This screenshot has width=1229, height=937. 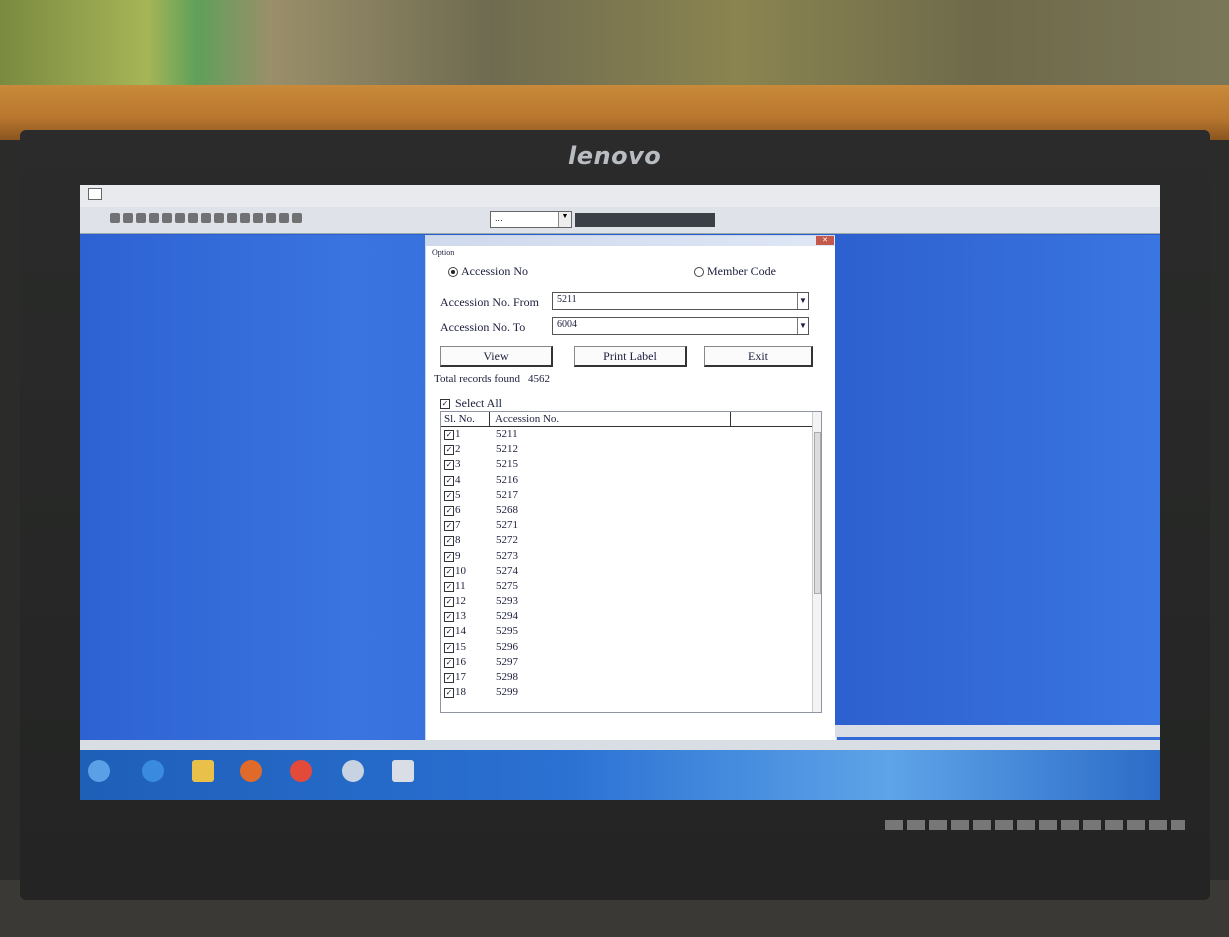 I want to click on stop-icon, so click(x=141, y=218).